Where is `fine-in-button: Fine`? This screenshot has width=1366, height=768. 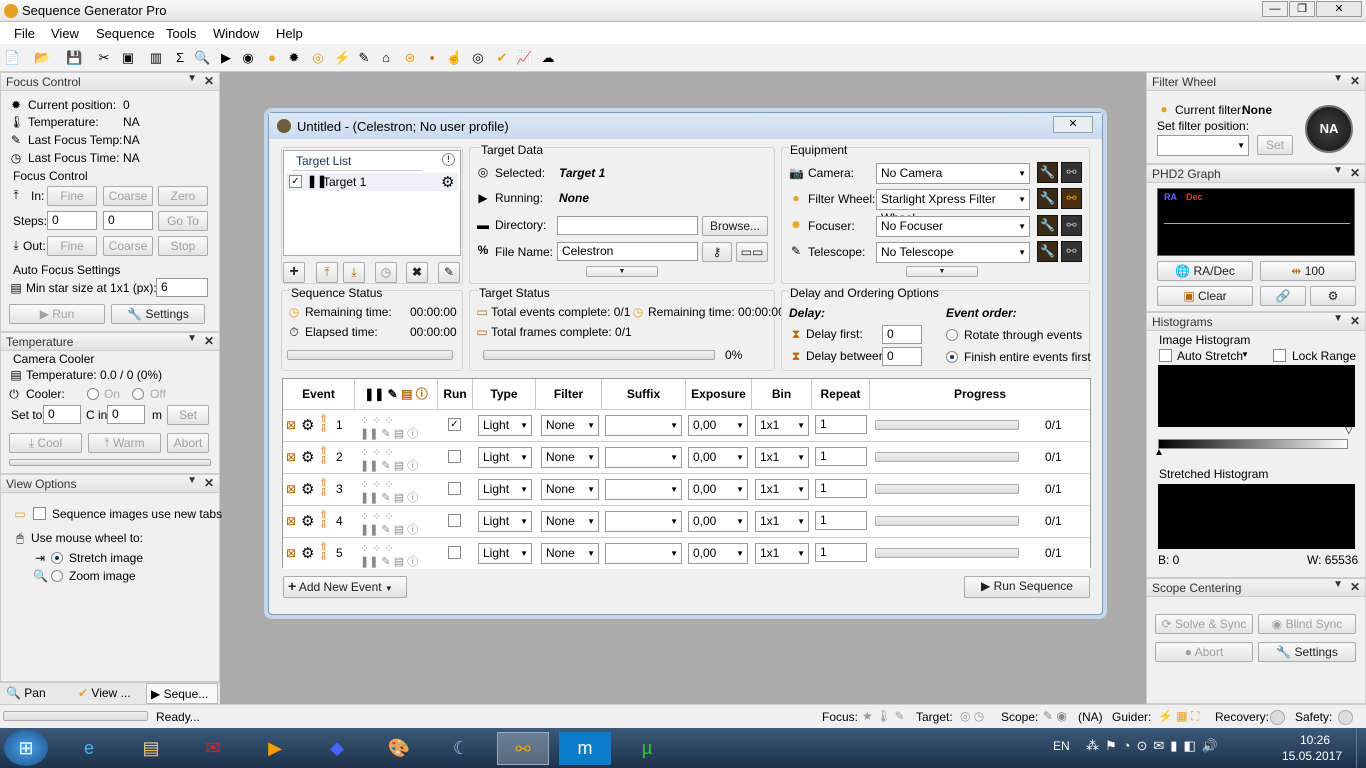
fine-in-button: Fine is located at coordinates (72, 196).